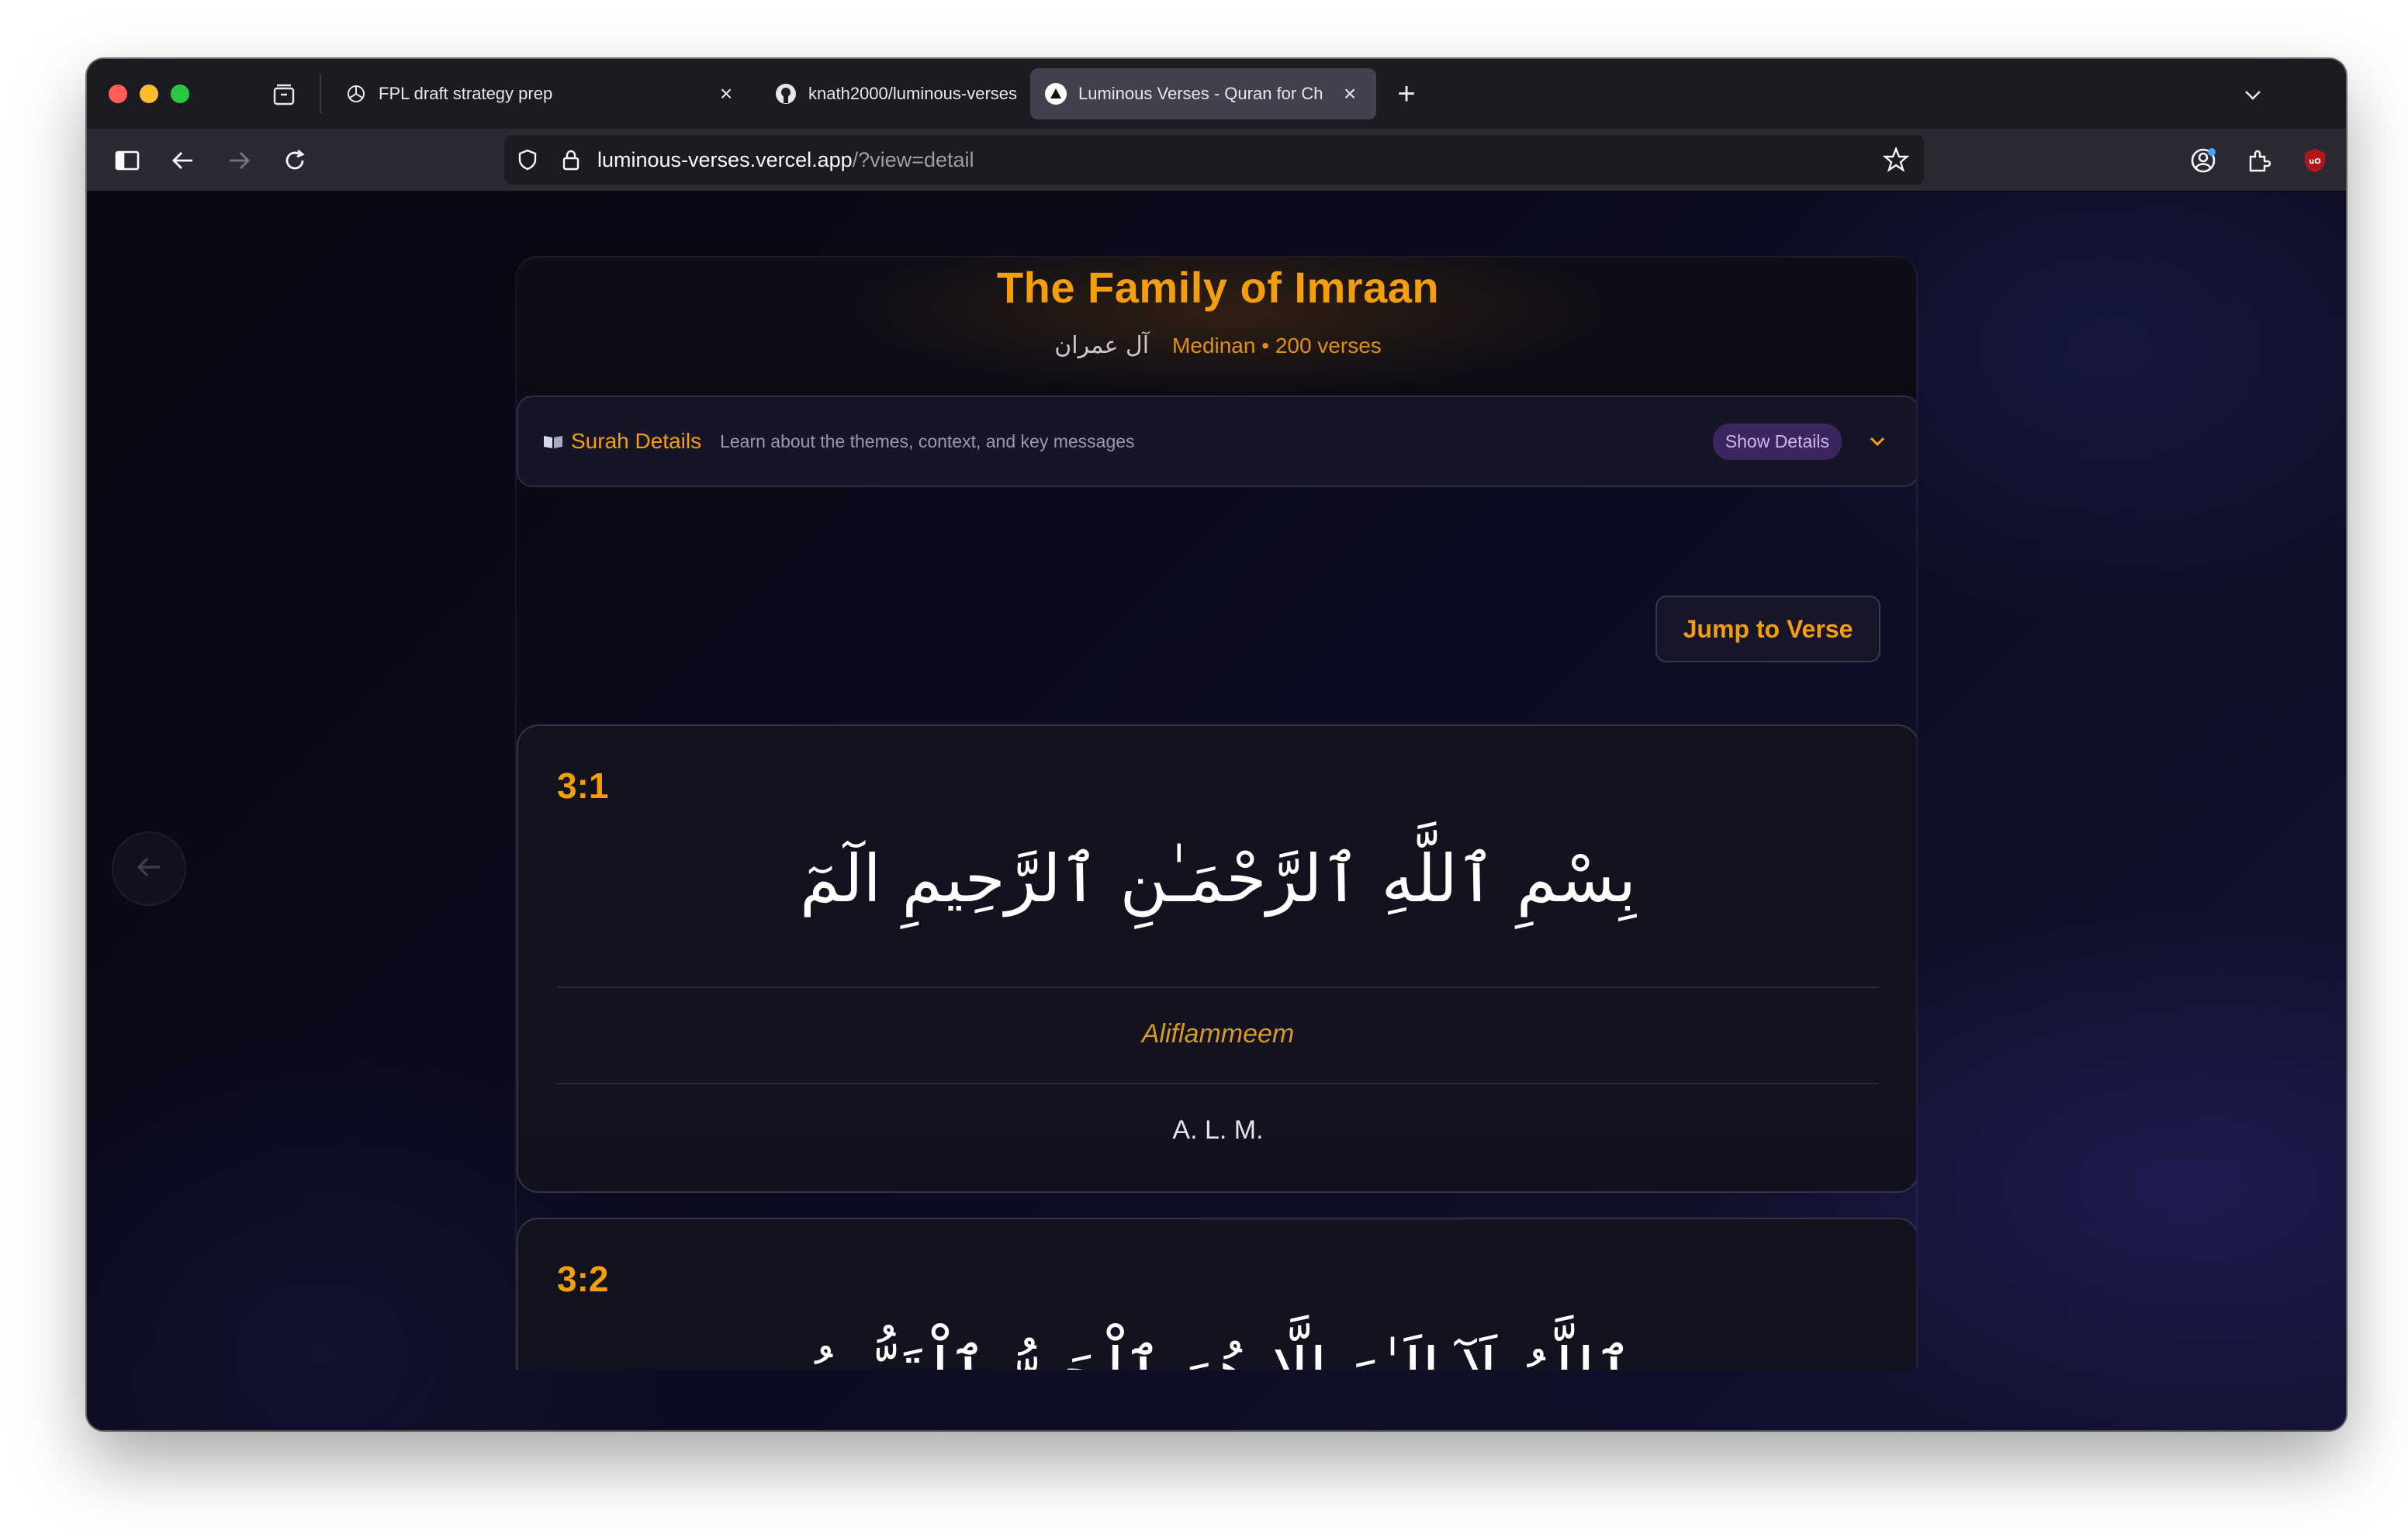 The width and height of the screenshot is (2408, 1531). What do you see at coordinates (180, 94) in the screenshot?
I see `maximize-window-button` at bounding box center [180, 94].